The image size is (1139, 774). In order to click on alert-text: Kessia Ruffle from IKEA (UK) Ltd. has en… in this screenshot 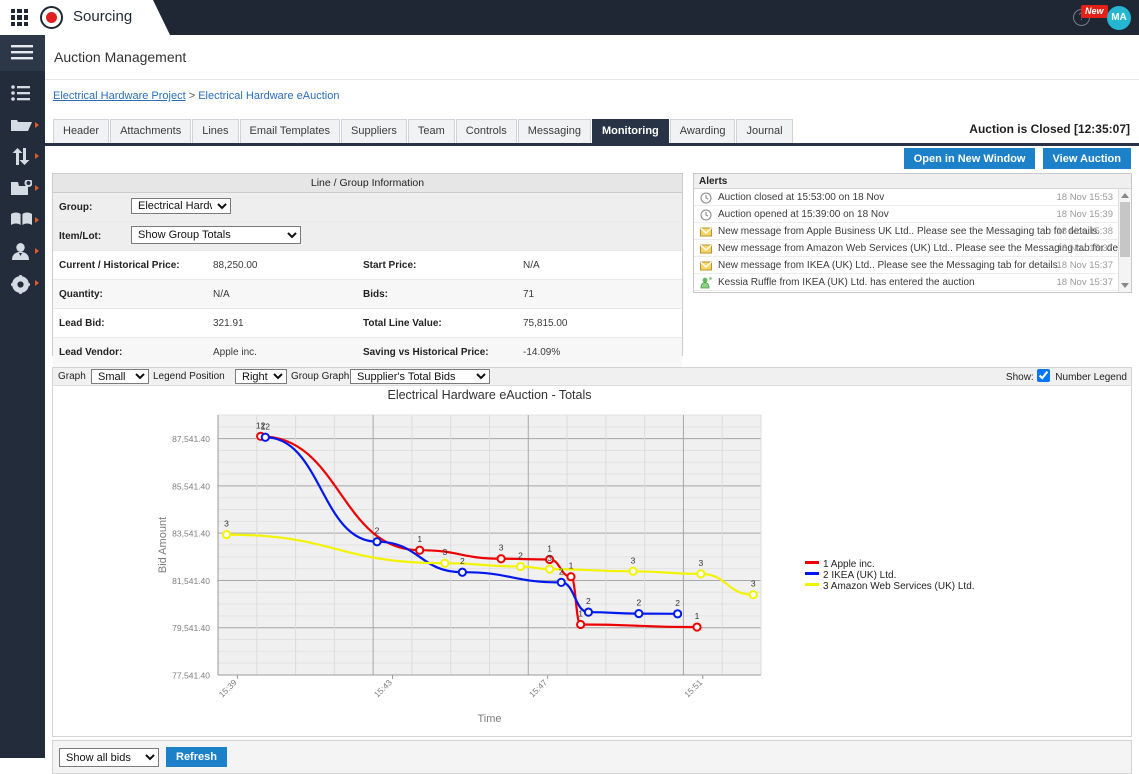, I will do `click(846, 282)`.